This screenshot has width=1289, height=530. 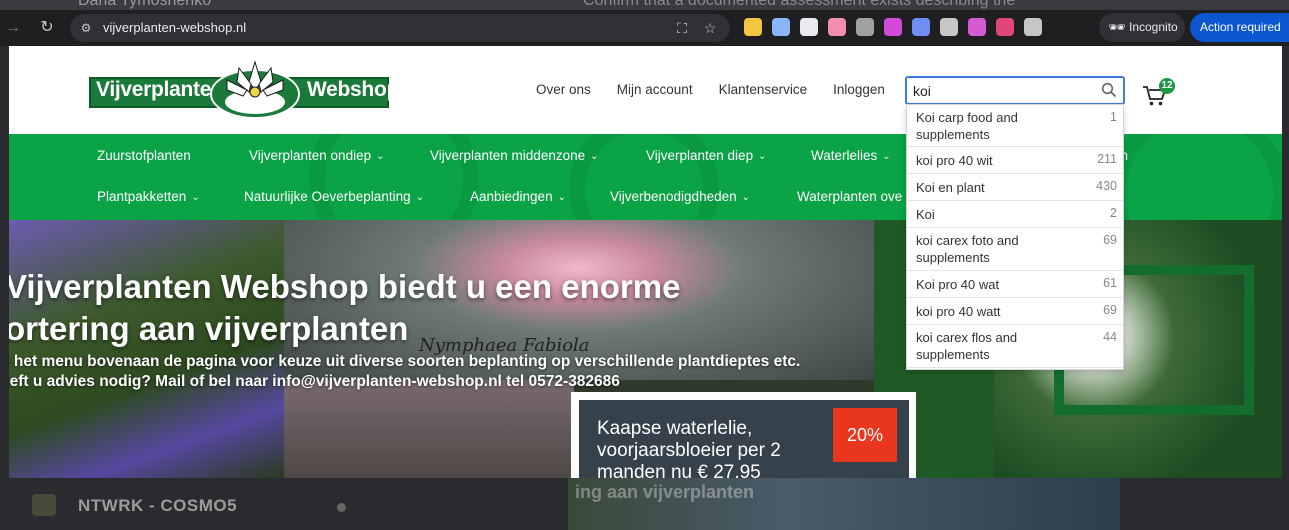 I want to click on menu-item-label: Waterlelies, so click(x=844, y=155).